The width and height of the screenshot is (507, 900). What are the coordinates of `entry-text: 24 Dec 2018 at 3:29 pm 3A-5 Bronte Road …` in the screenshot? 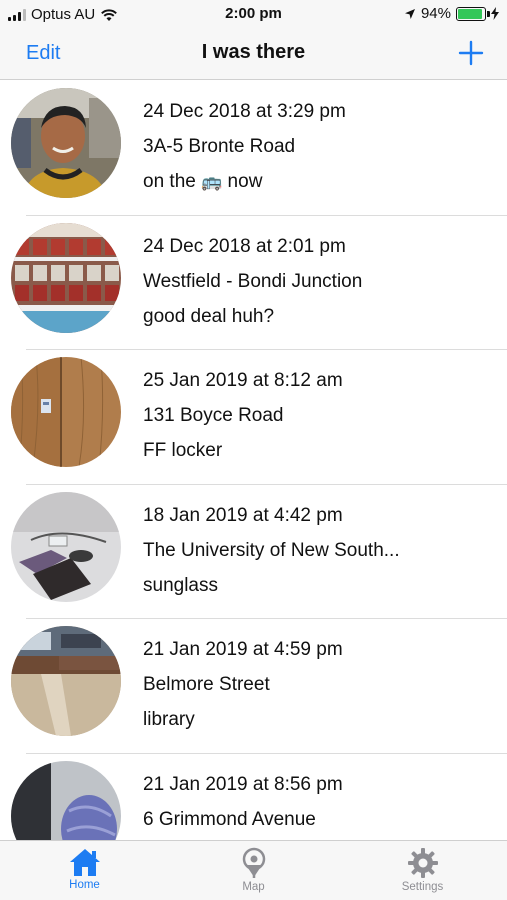 It's located at (319, 146).